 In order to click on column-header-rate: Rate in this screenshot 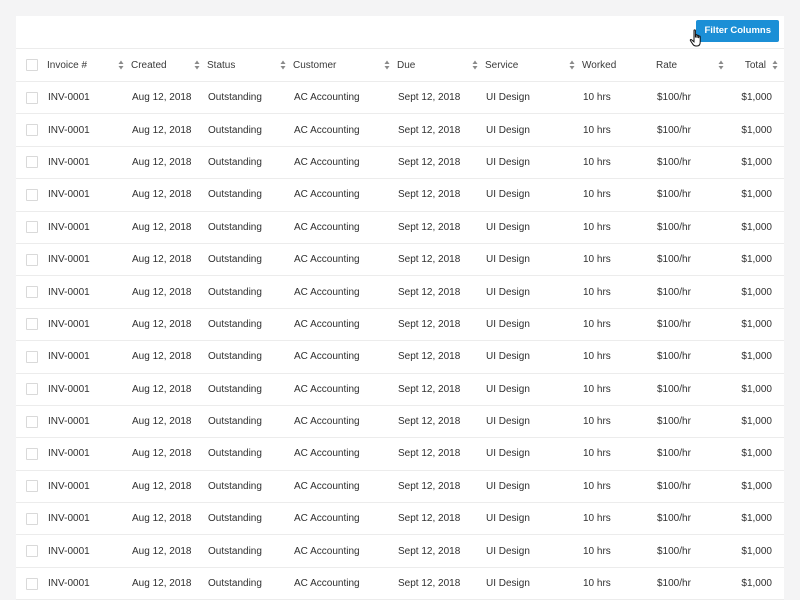, I will do `click(692, 65)`.